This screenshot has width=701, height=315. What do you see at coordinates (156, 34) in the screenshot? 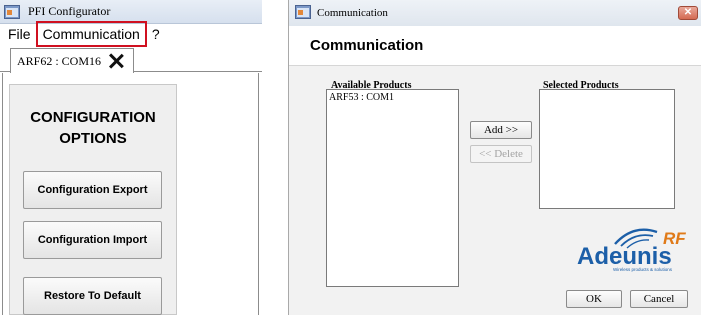
I see `menu-help: ?` at bounding box center [156, 34].